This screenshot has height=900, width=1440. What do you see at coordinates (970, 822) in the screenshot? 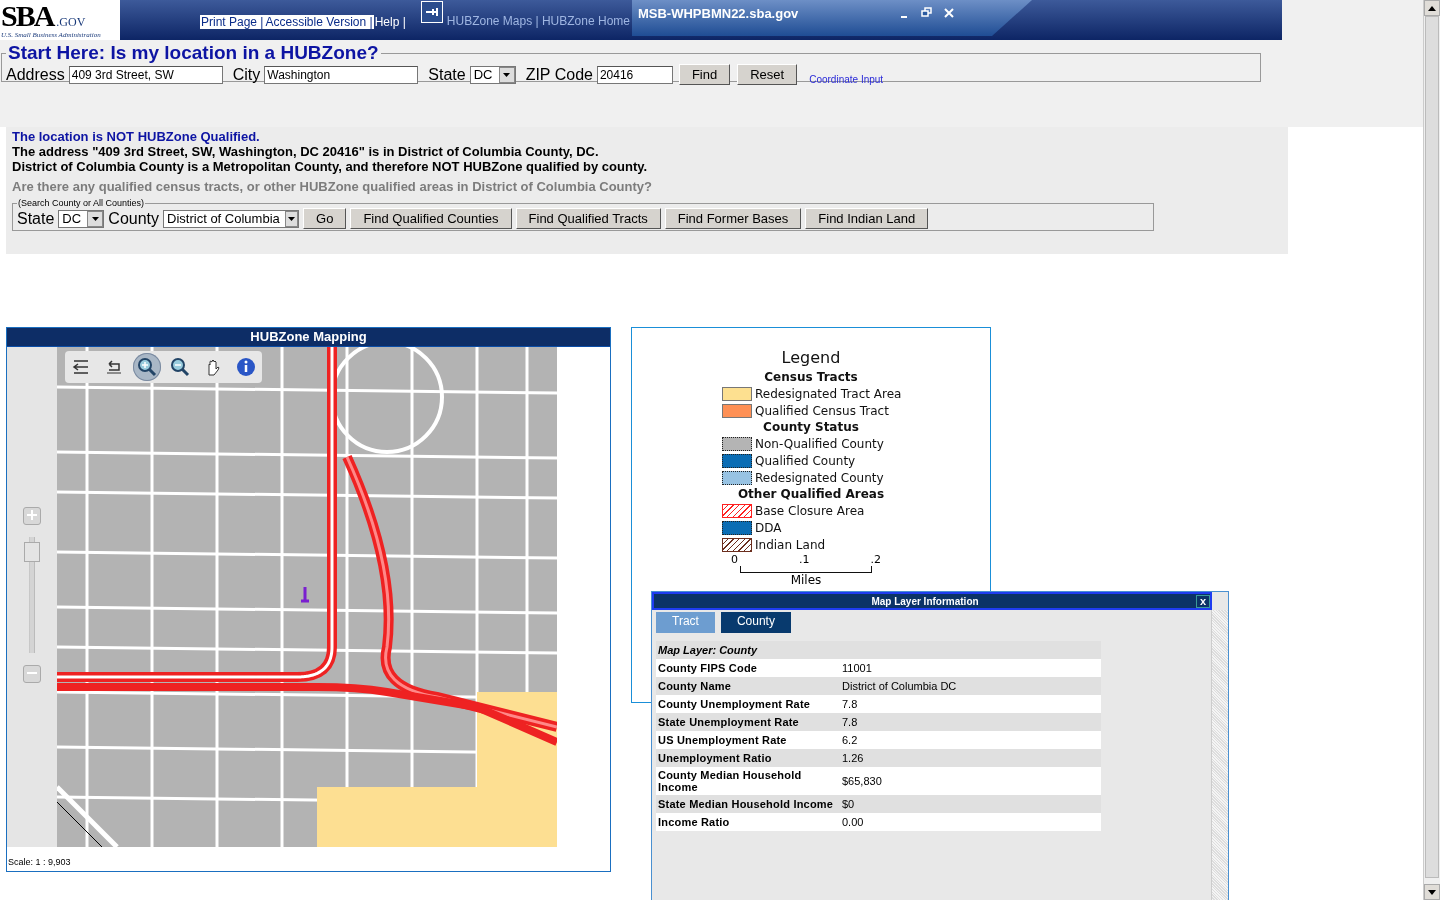
I see `table-cell: 0.00` at bounding box center [970, 822].